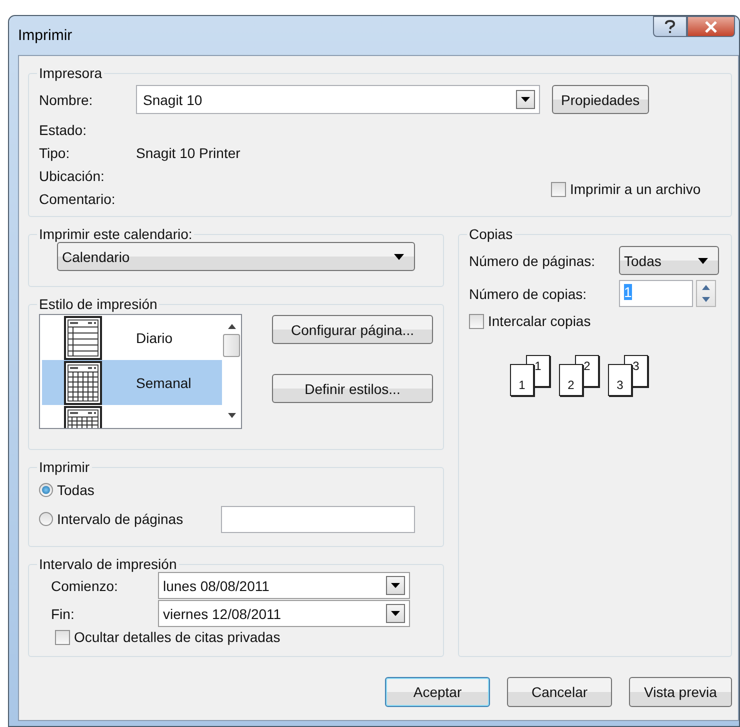 The image size is (740, 727). I want to click on dropdown-value: Snagit 10, so click(173, 100).